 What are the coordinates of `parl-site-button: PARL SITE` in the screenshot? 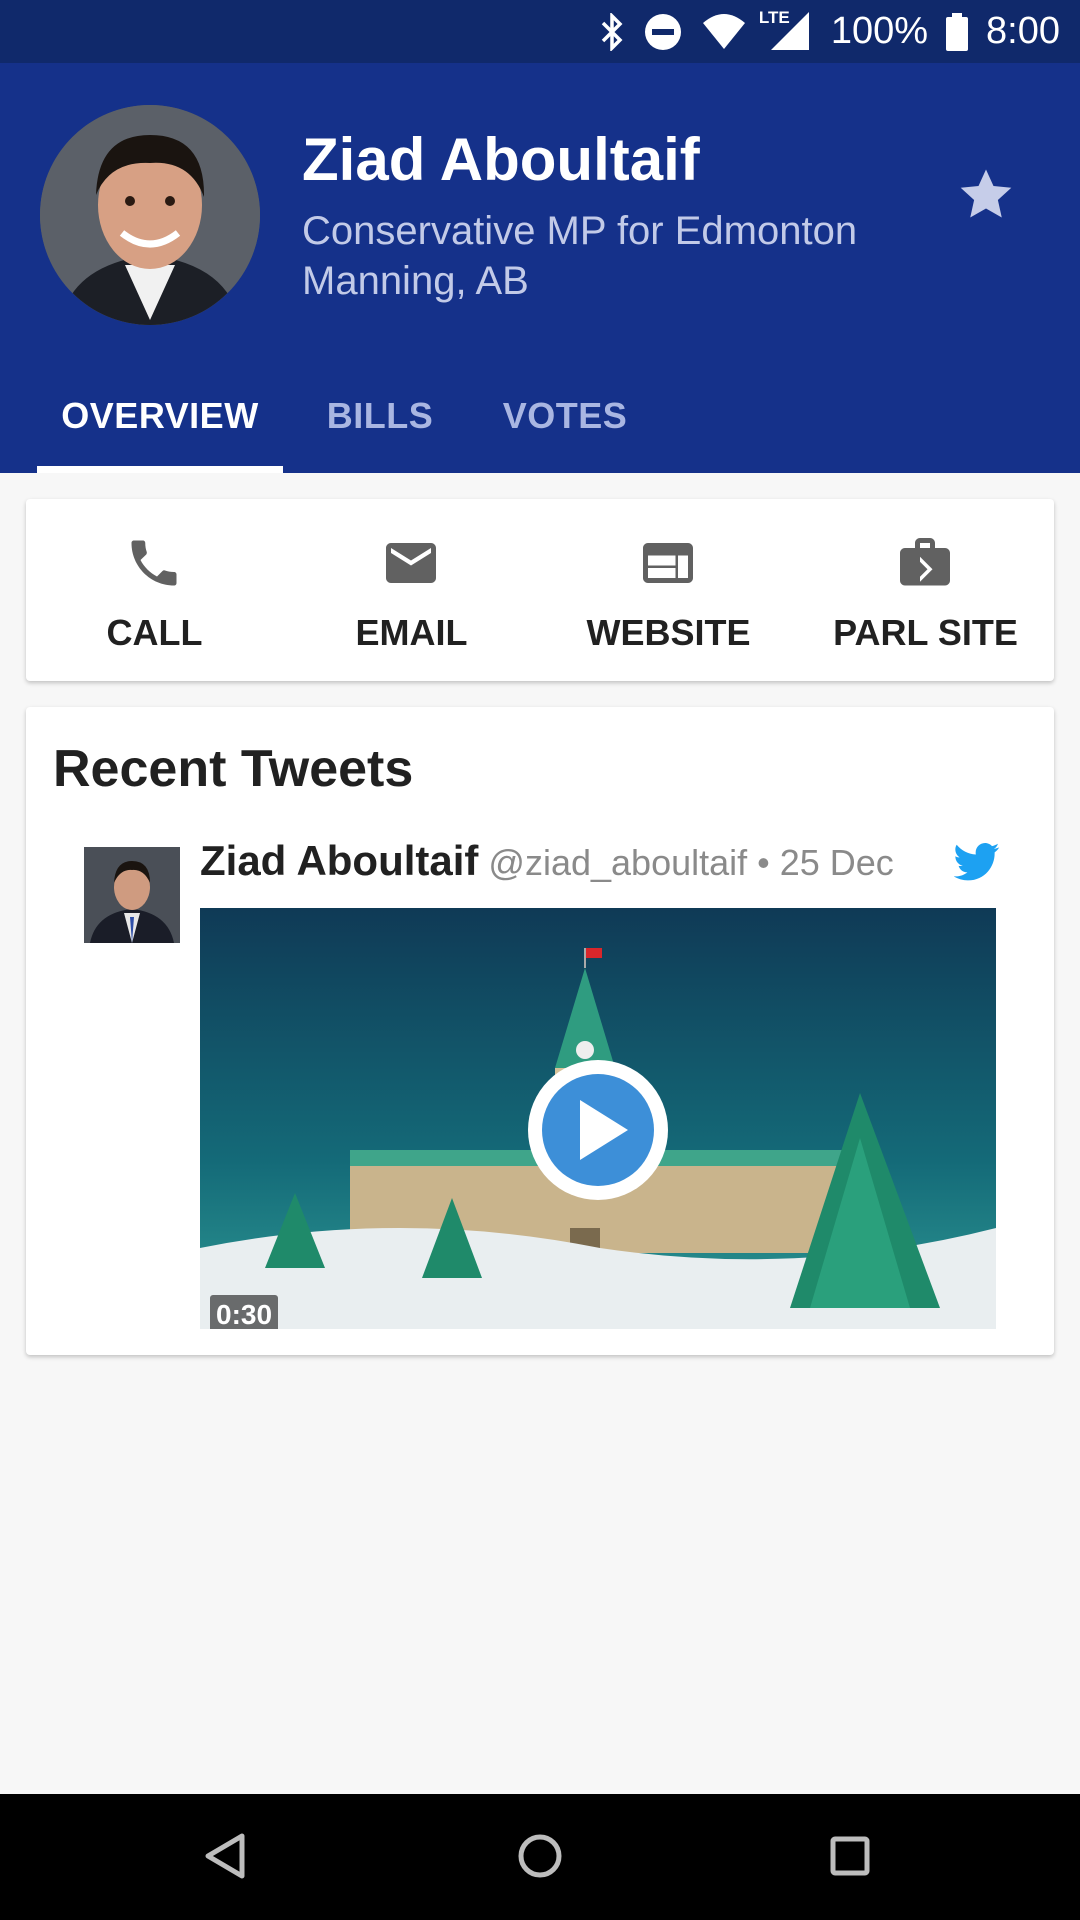 It's located at (925, 590).